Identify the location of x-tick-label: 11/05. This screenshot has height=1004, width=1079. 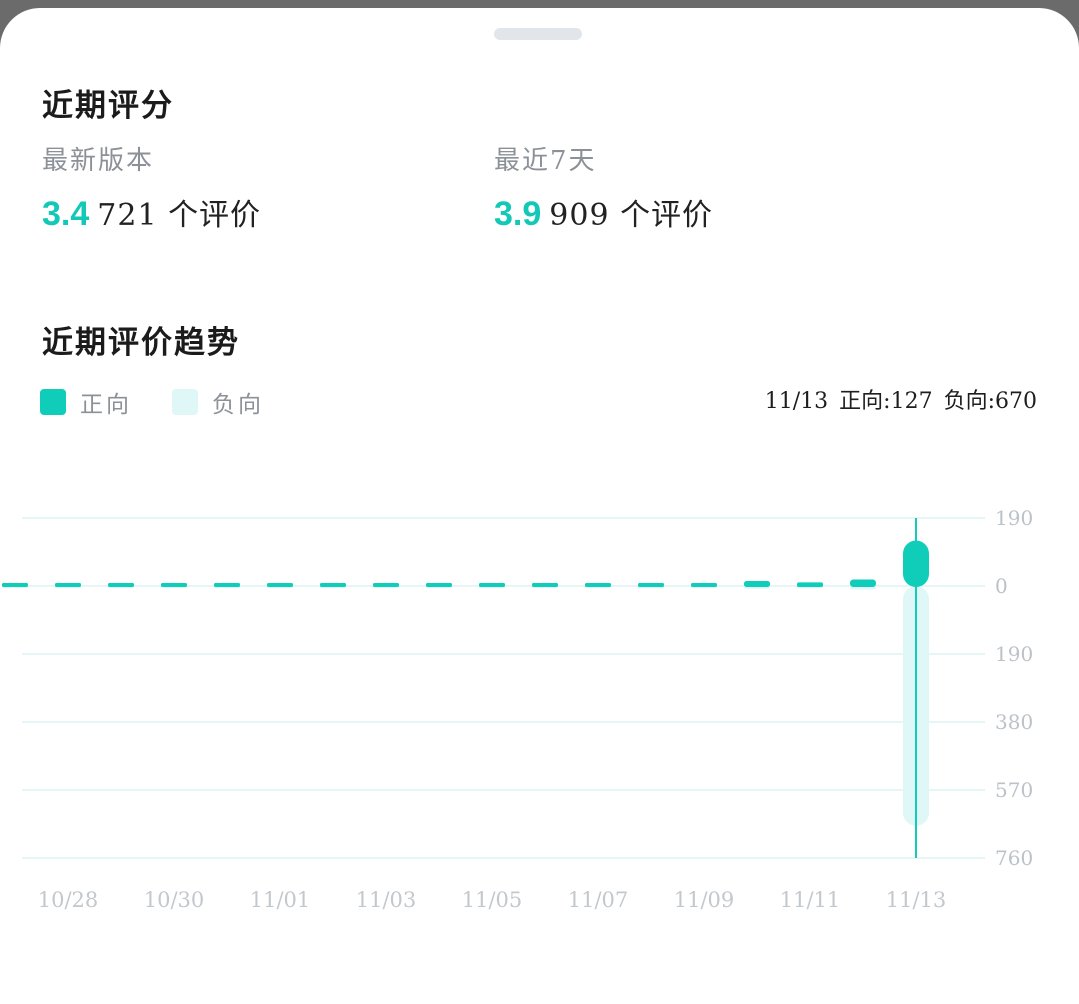
(492, 900).